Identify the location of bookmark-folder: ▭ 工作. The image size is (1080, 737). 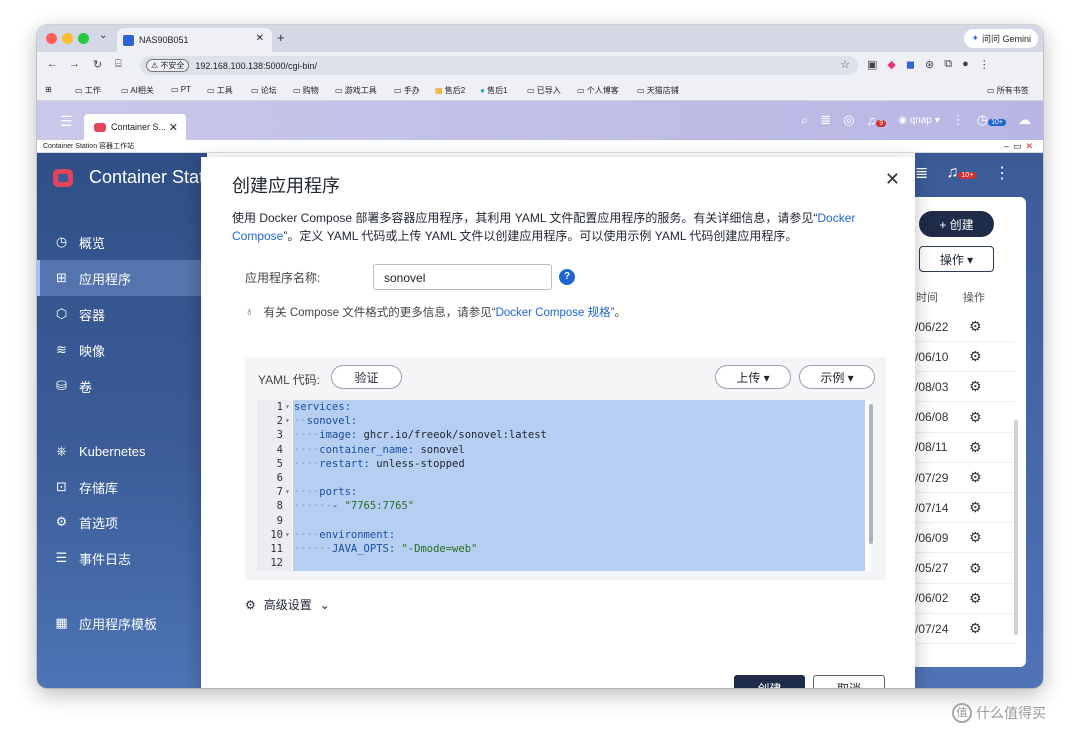
(88, 90).